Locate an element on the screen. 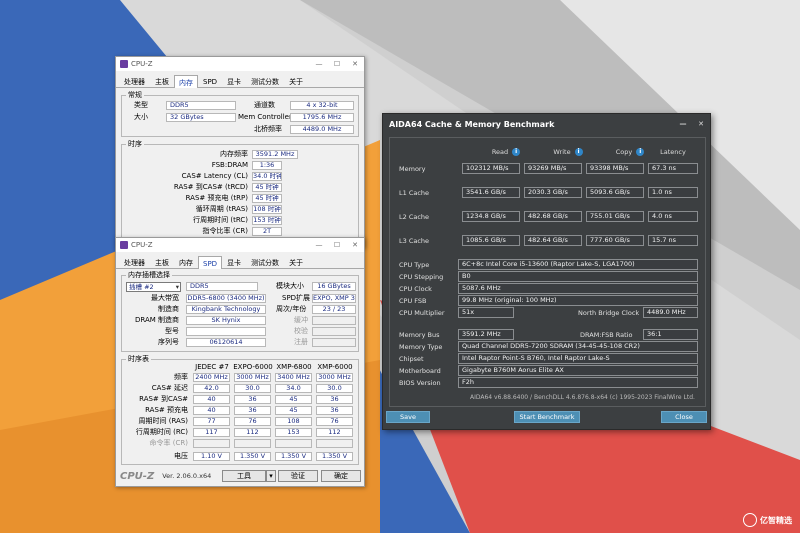  bench-value: 482.68 GB/s is located at coordinates (553, 216).